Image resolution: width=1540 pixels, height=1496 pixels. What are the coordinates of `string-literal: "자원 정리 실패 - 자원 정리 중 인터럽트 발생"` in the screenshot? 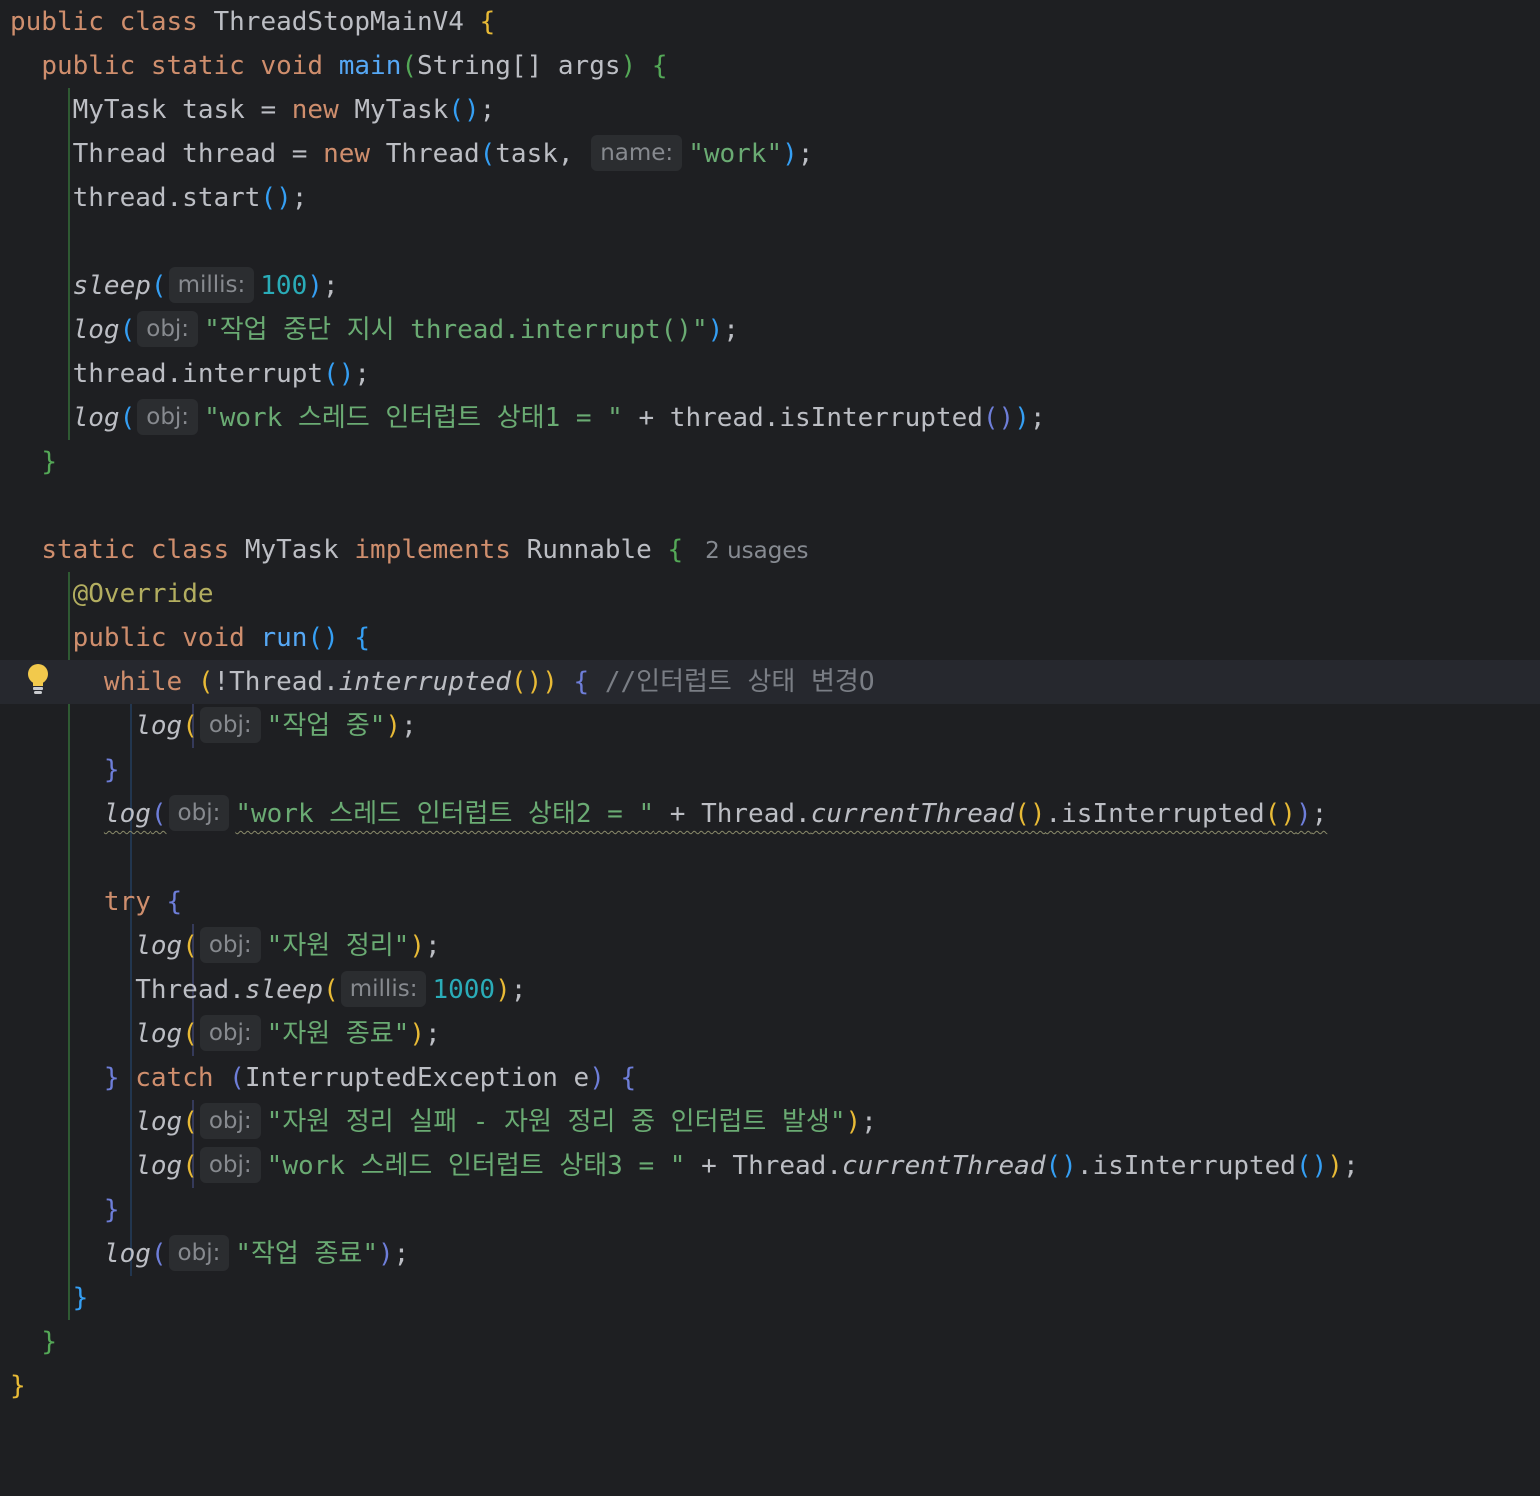 It's located at (556, 1122).